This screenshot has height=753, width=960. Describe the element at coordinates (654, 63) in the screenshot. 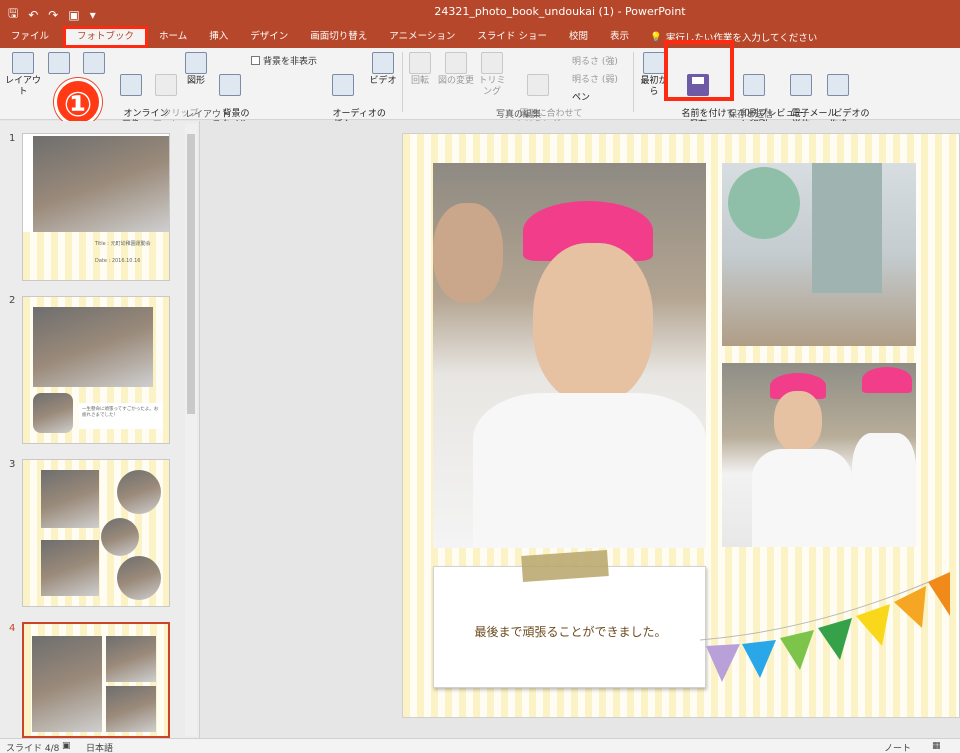

I see `slideshow-icon` at that location.